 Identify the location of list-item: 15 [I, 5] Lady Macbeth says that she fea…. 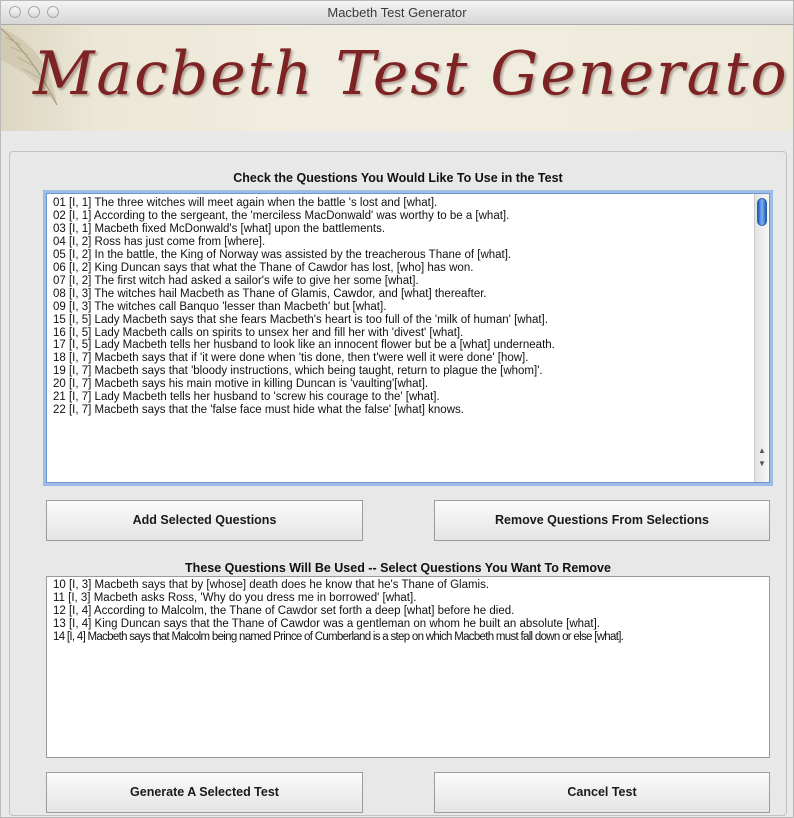
(408, 320).